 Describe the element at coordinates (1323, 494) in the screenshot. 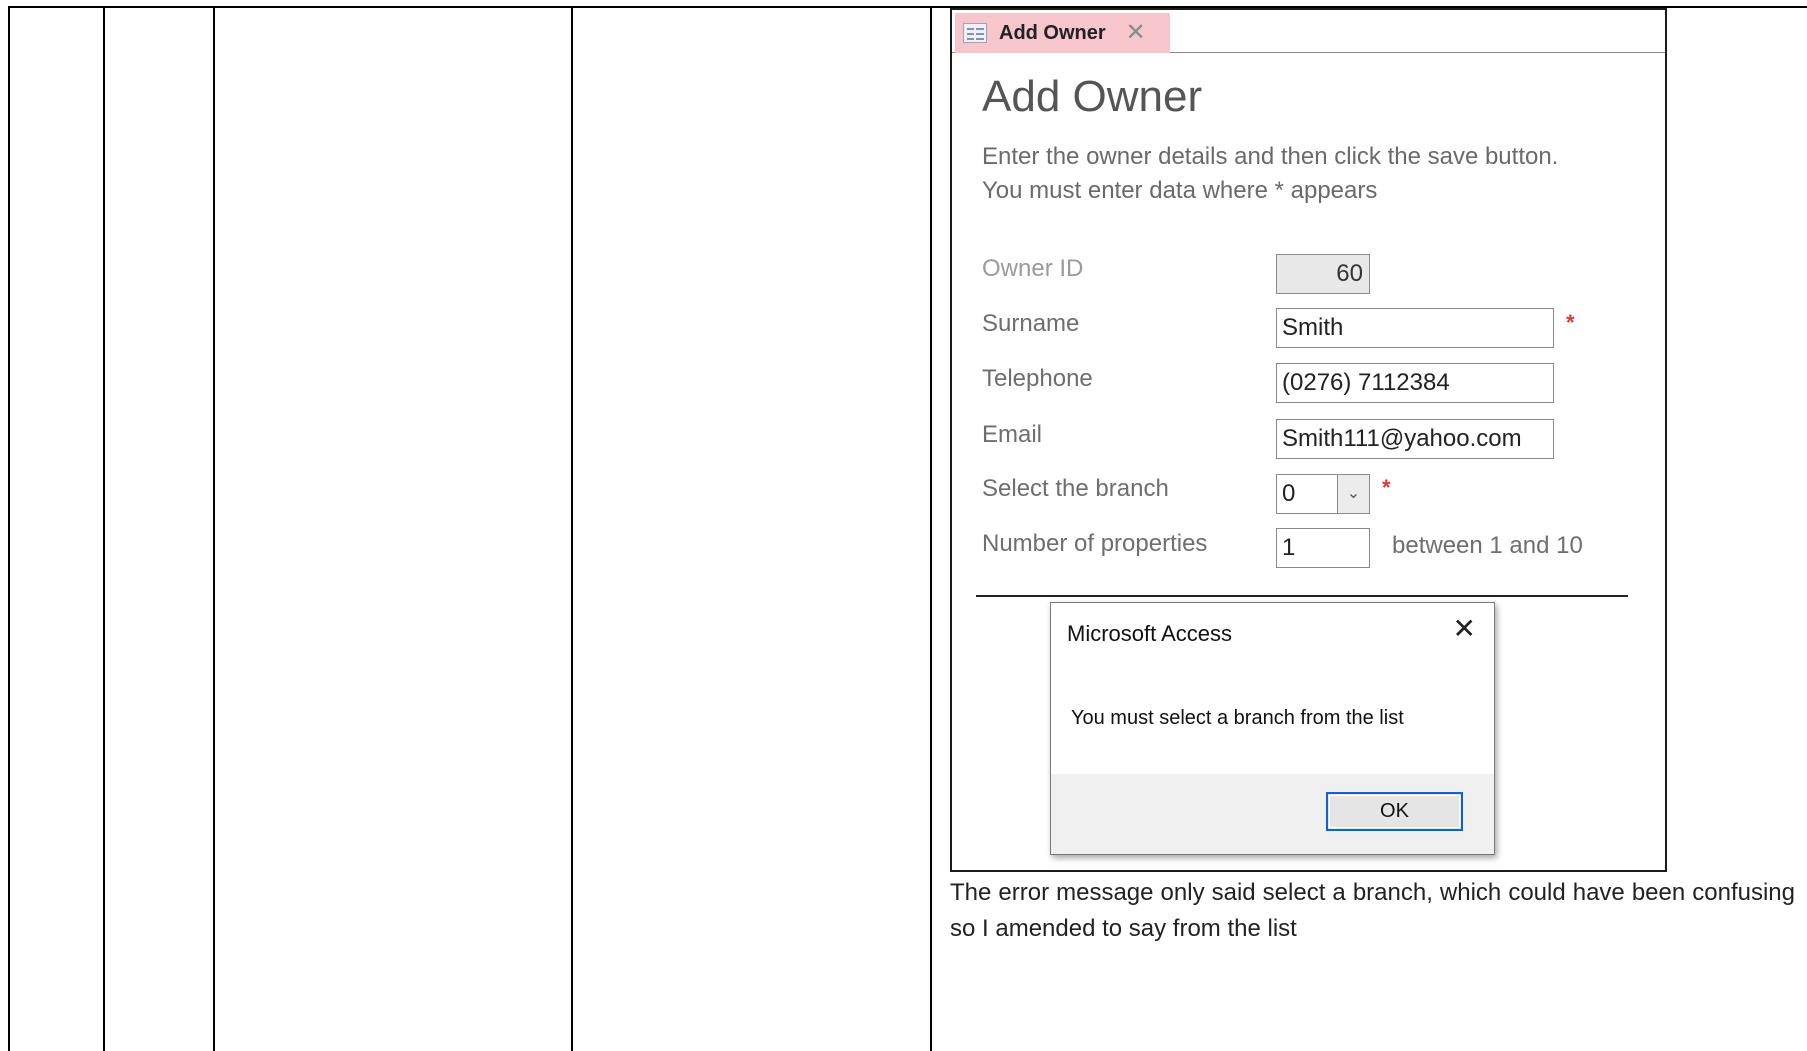

I see `branch-combo: 0 ⌄` at that location.